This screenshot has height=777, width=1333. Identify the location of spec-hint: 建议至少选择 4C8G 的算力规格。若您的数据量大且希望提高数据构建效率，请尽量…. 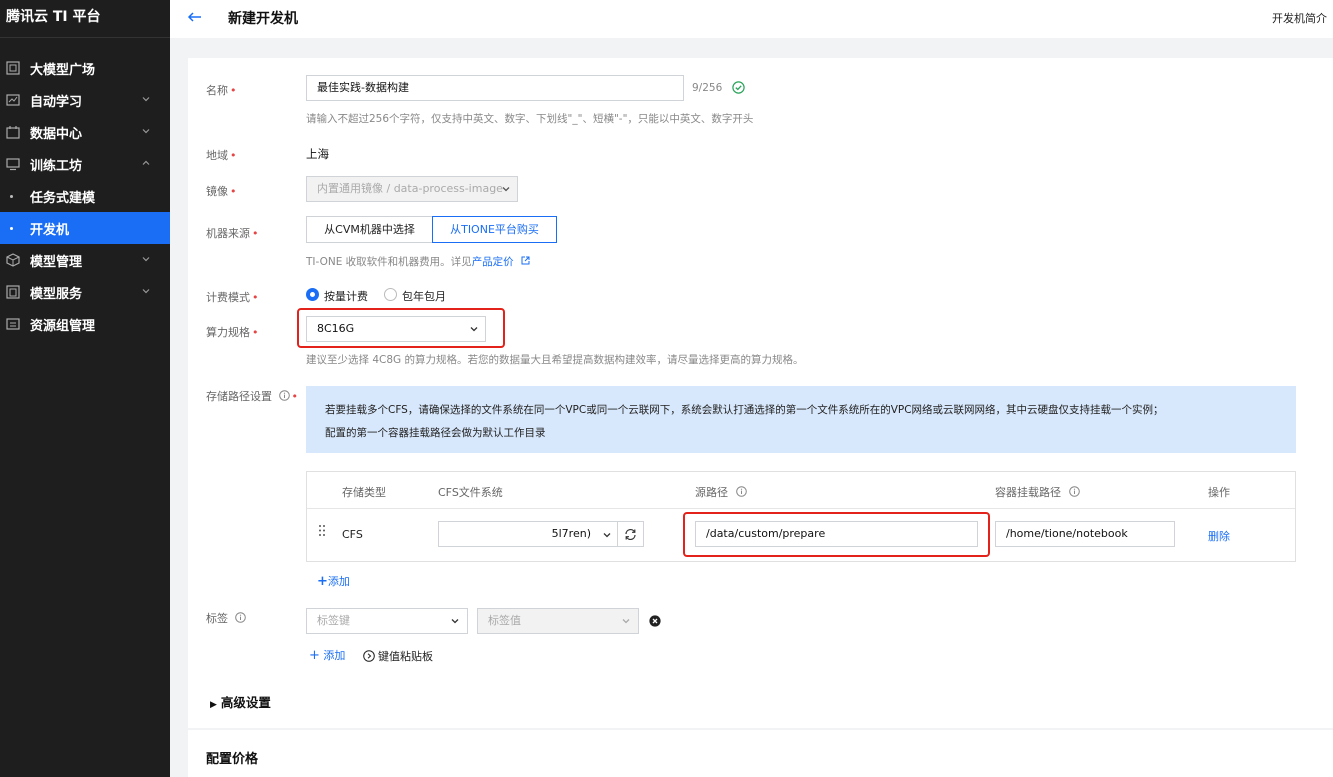
(555, 360).